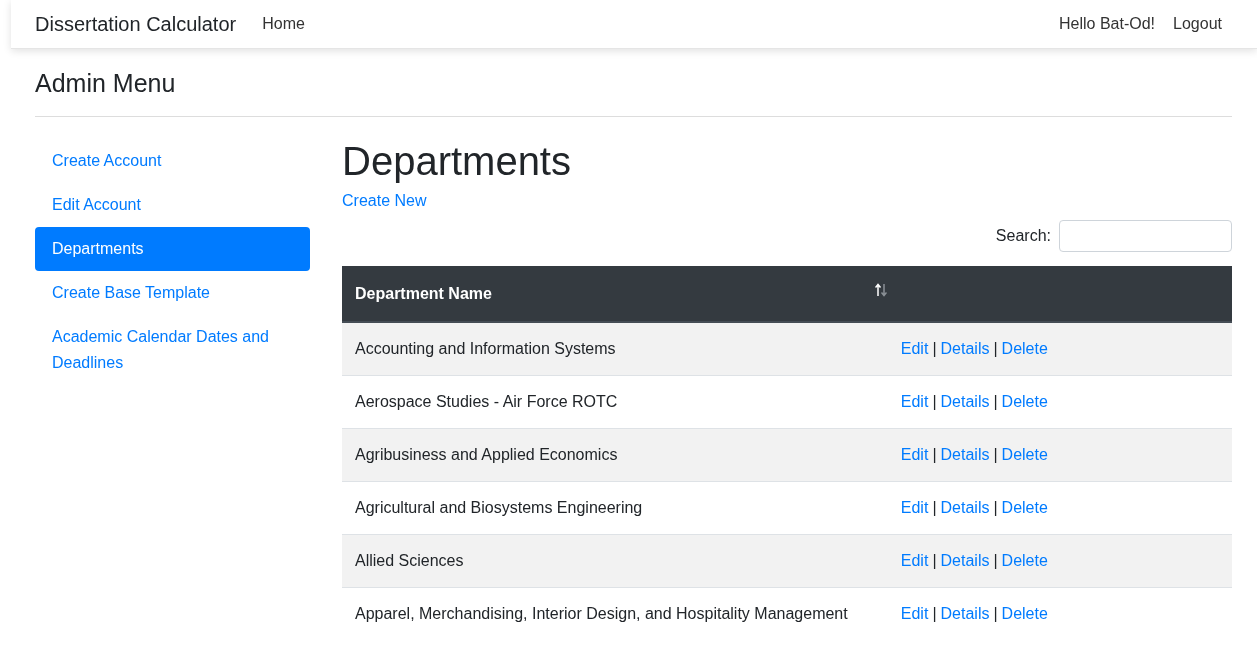 The width and height of the screenshot is (1257, 656). I want to click on sidebar-item: Create Base Template, so click(172, 293).